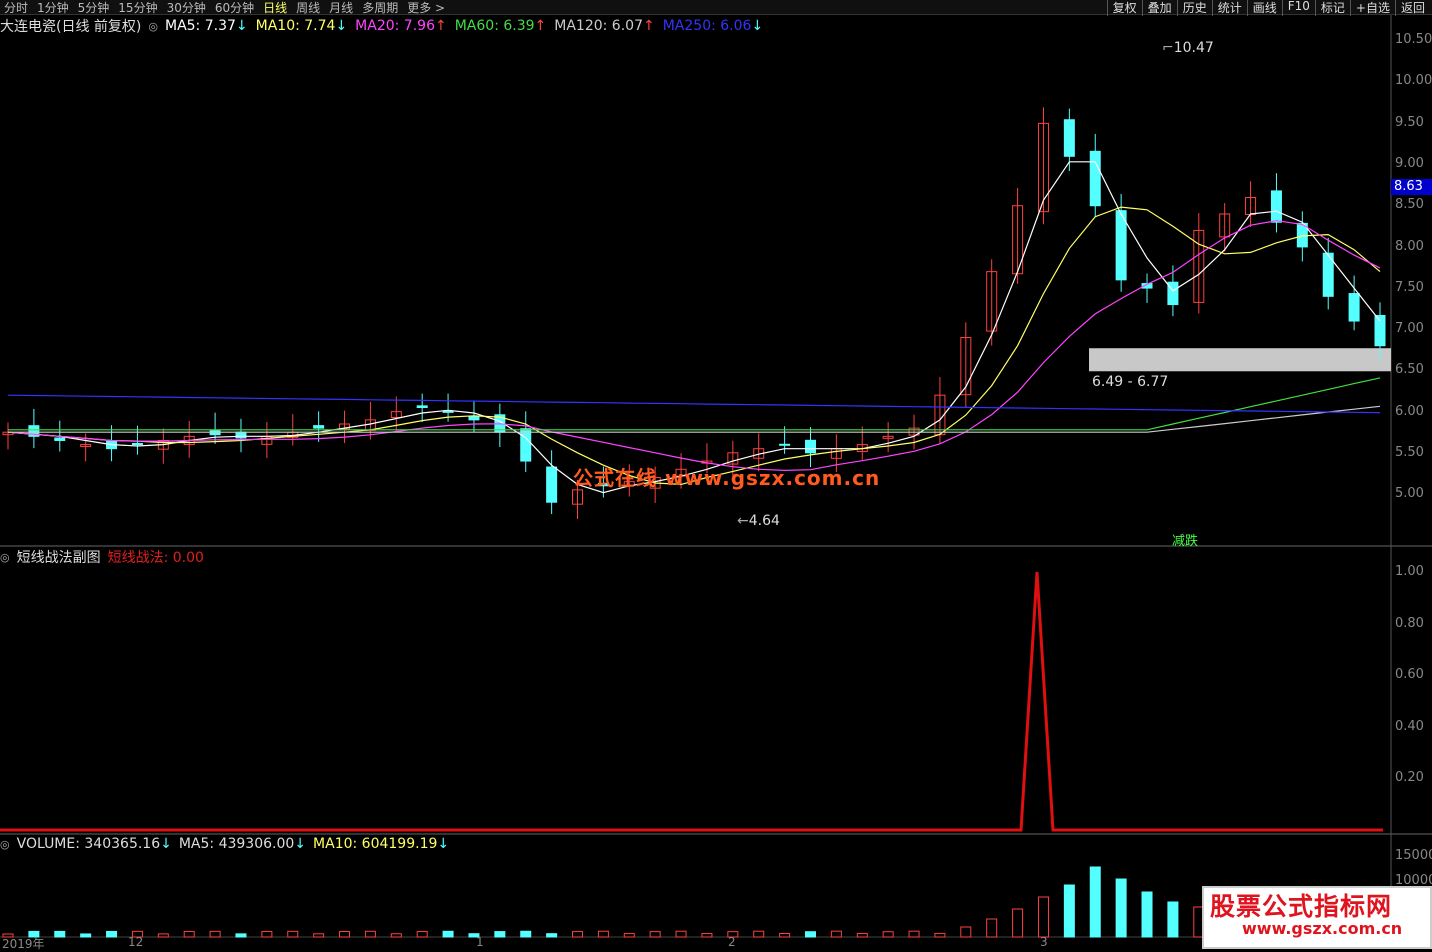  What do you see at coordinates (727, 478) in the screenshot?
I see `watermark: 公式在线 www.gszx.com.cn` at bounding box center [727, 478].